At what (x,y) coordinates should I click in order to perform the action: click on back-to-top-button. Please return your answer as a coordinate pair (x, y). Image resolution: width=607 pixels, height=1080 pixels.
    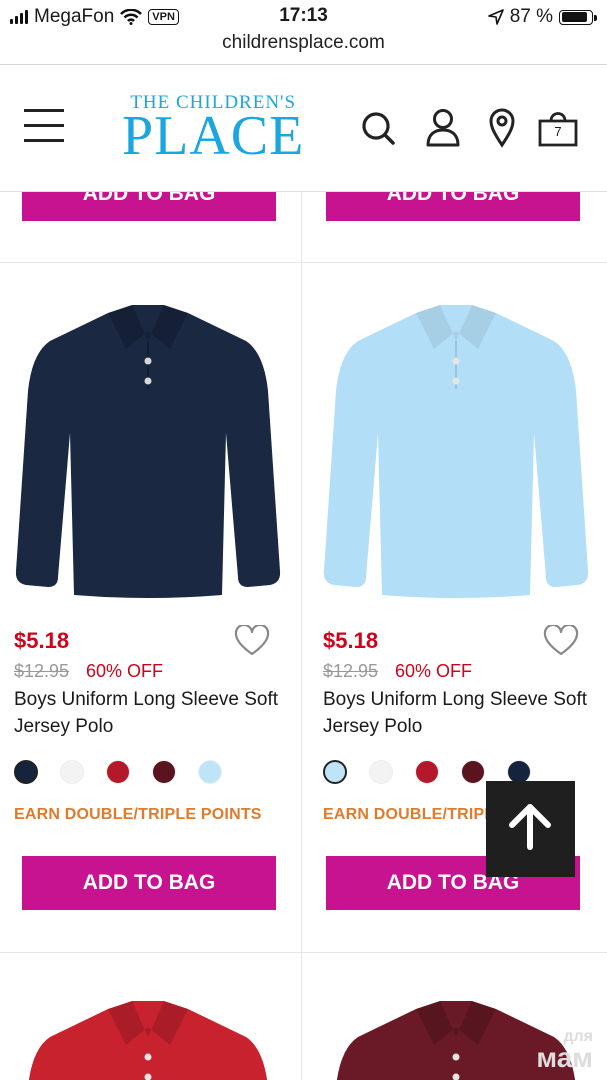
    Looking at the image, I should click on (530, 829).